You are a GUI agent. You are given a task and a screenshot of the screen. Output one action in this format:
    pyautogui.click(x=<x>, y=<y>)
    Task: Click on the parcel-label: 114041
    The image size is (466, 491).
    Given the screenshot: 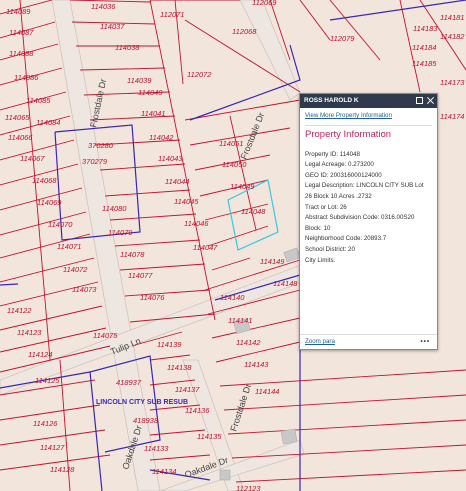 What is the action you would take?
    pyautogui.click(x=153, y=113)
    